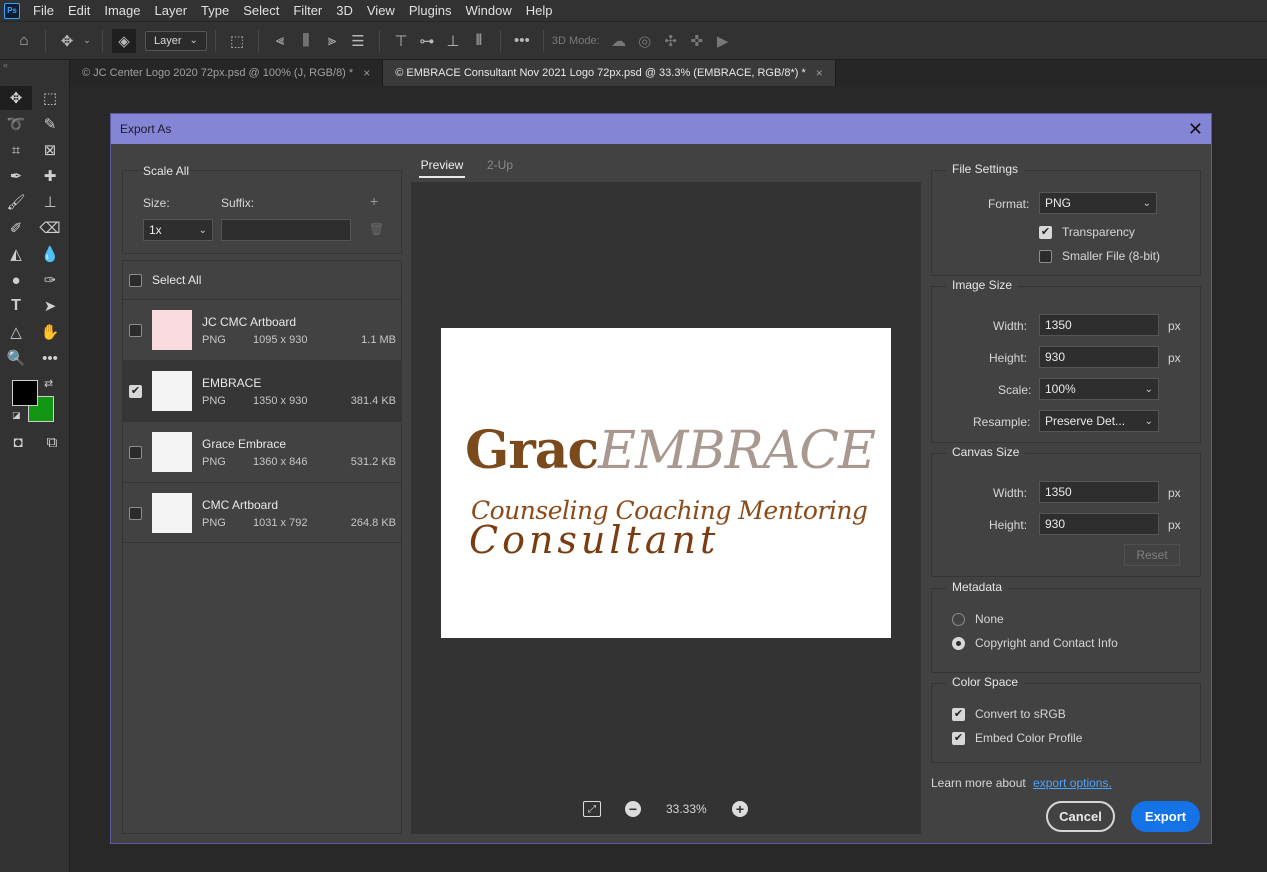  I want to click on cancel-button: Cancel, so click(1080, 816).